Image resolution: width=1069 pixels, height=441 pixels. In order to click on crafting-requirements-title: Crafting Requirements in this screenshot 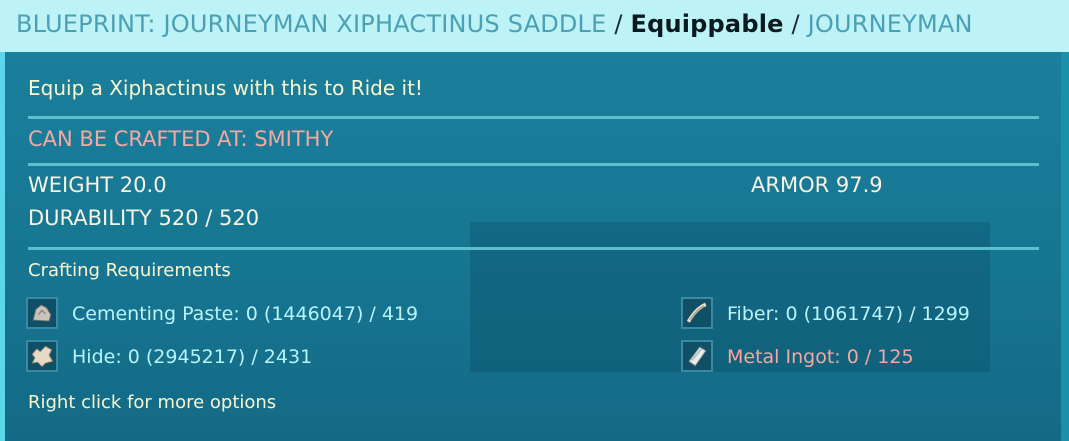, I will do `click(129, 270)`.